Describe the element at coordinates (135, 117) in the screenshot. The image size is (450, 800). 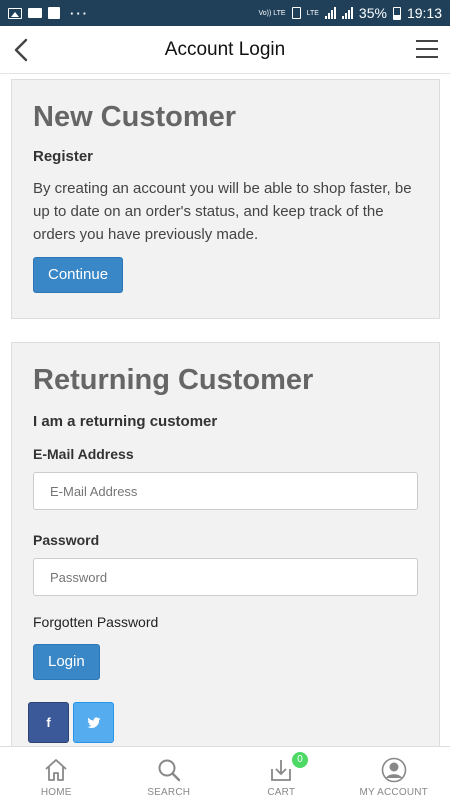
I see `new-customer-title: New Customer` at that location.